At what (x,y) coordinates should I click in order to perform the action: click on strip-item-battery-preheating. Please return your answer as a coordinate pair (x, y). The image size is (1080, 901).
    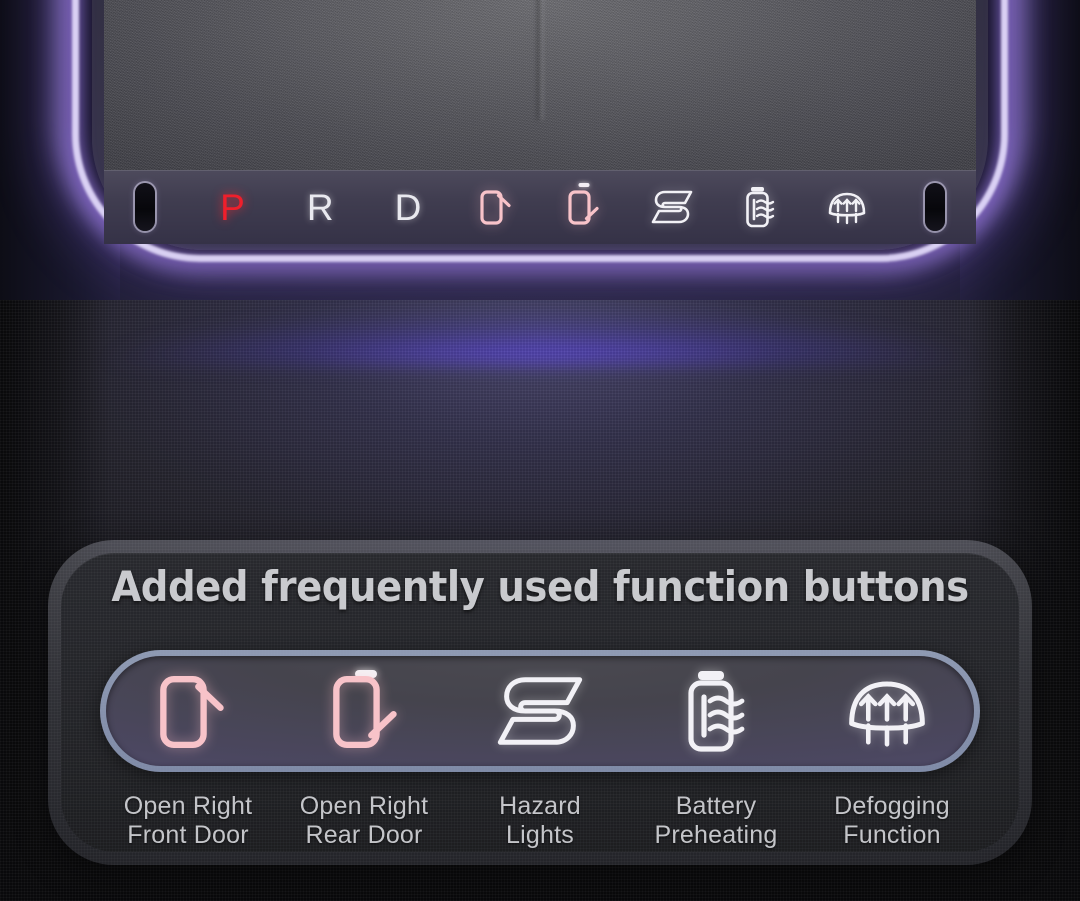
    Looking at the image, I should click on (759, 207).